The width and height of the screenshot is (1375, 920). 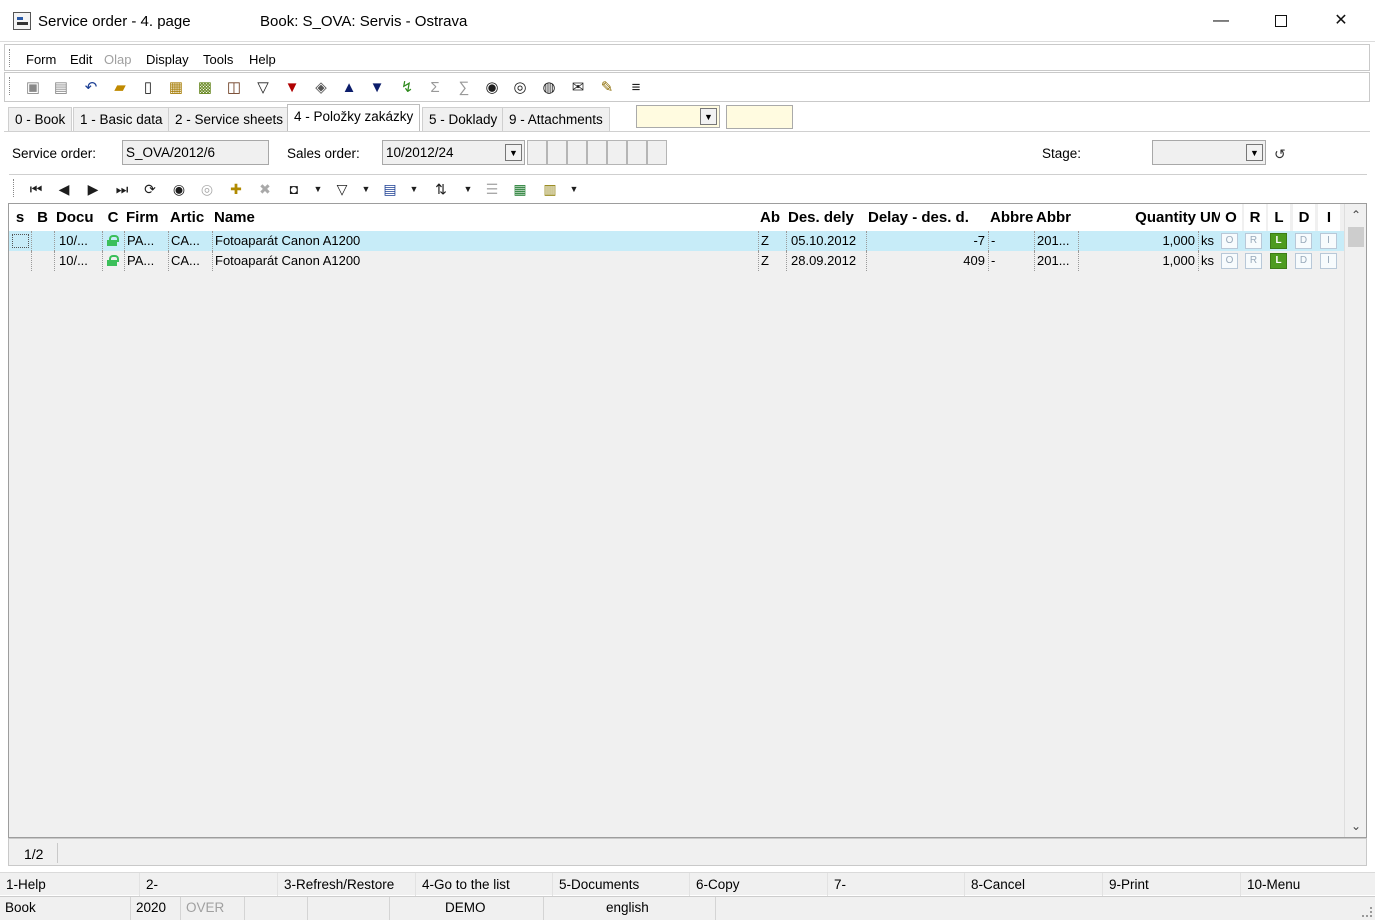 I want to click on close-button: ✕, so click(x=1341, y=21).